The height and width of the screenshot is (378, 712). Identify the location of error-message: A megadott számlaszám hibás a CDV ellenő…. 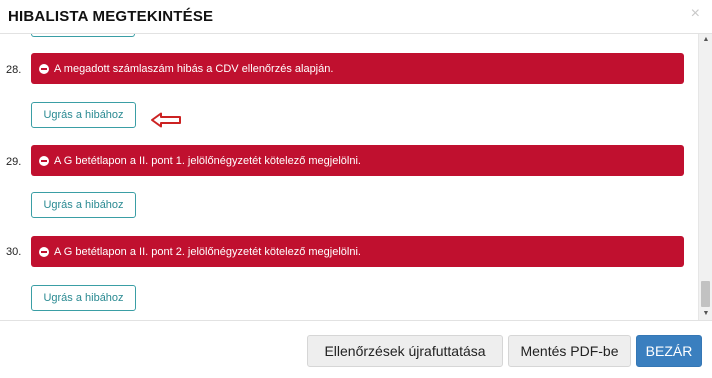
(194, 68).